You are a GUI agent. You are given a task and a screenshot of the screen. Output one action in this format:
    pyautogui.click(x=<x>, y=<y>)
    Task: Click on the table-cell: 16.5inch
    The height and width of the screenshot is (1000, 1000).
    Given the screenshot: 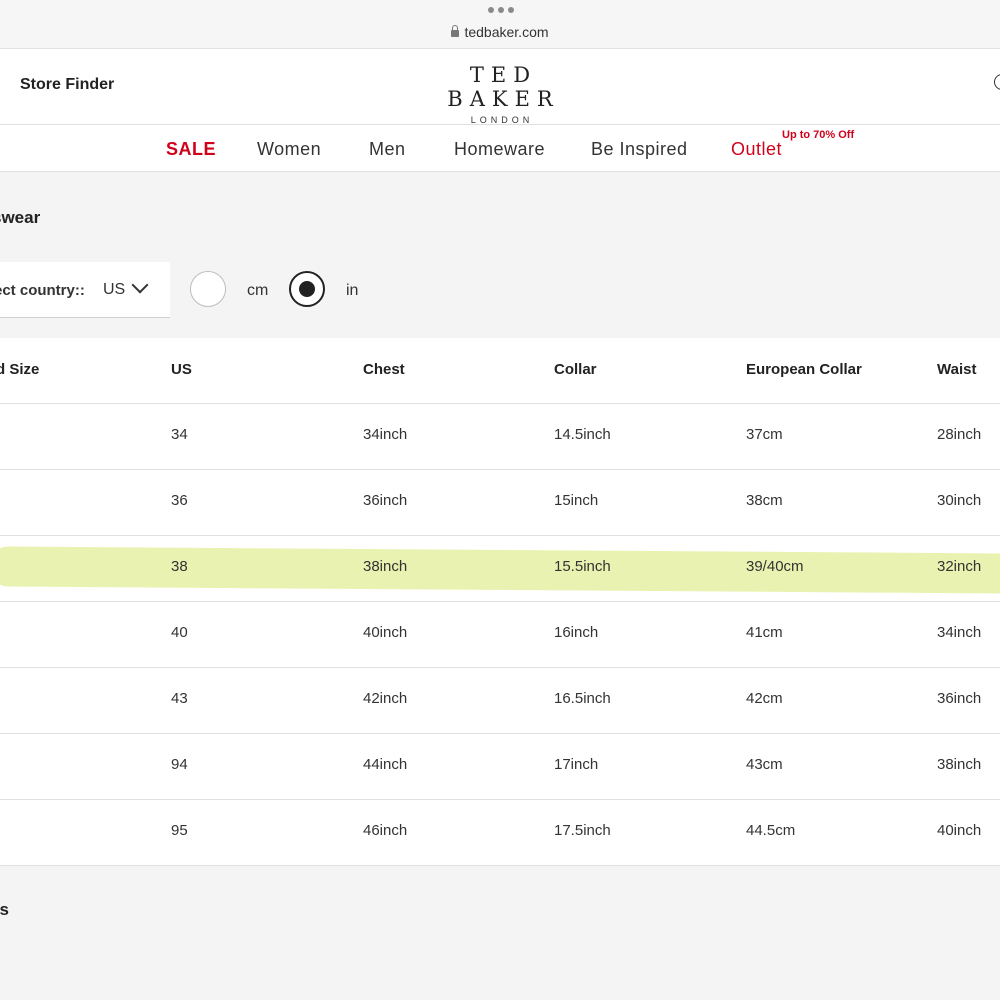 What is the action you would take?
    pyautogui.click(x=582, y=698)
    